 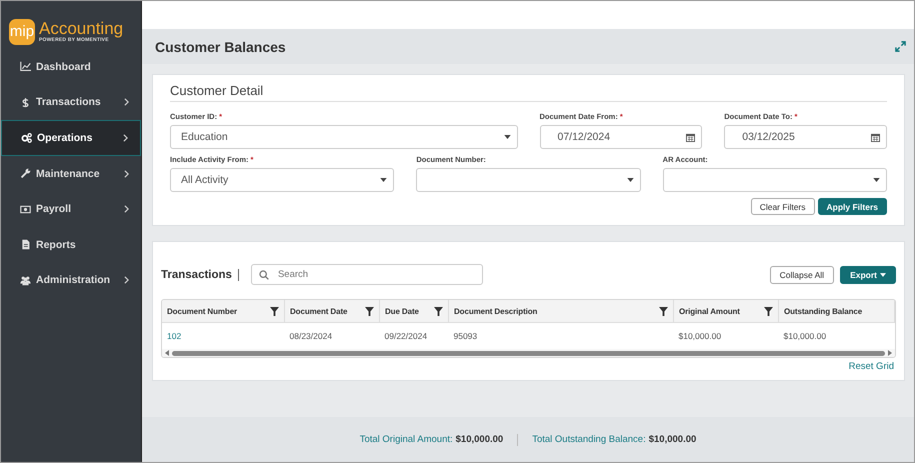 I want to click on wrench-icon, so click(x=25, y=174).